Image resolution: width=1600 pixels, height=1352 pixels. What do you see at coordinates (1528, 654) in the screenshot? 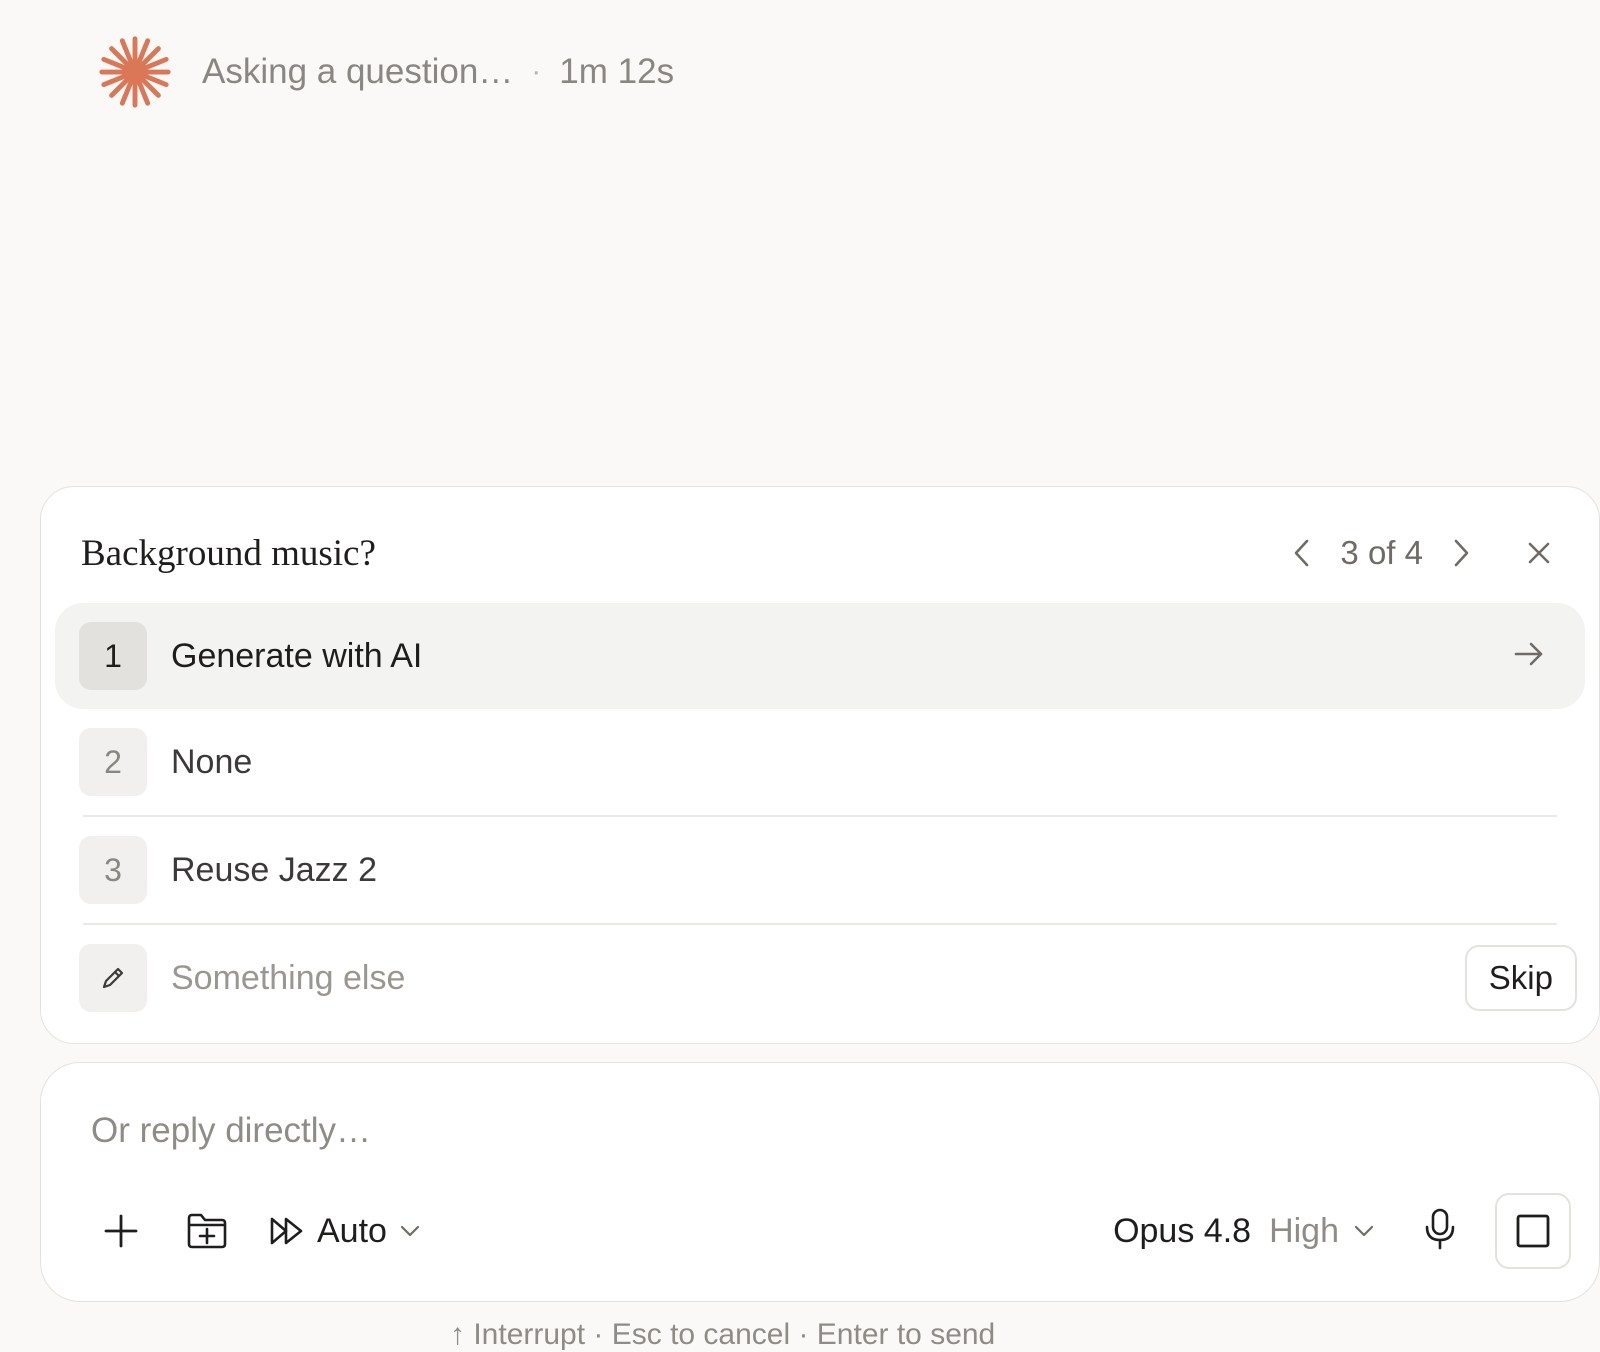
I see `arrow-right-icon` at bounding box center [1528, 654].